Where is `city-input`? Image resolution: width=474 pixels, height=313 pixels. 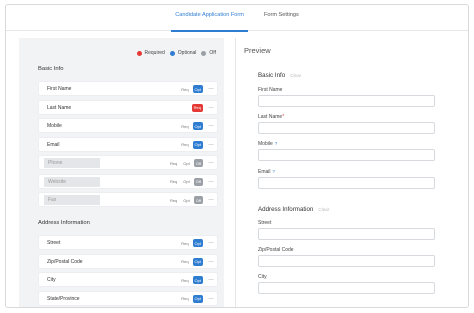 city-input is located at coordinates (346, 288).